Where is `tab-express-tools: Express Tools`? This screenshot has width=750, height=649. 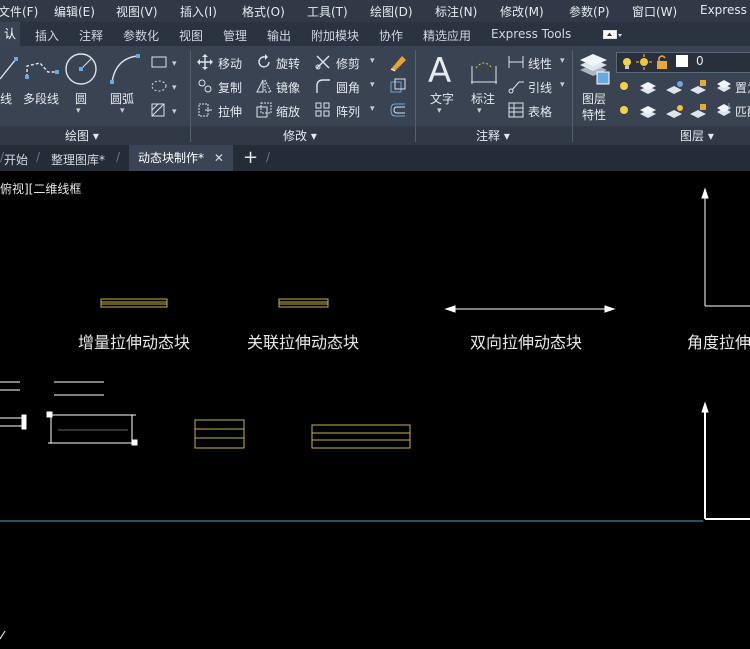 tab-express-tools: Express Tools is located at coordinates (531, 34).